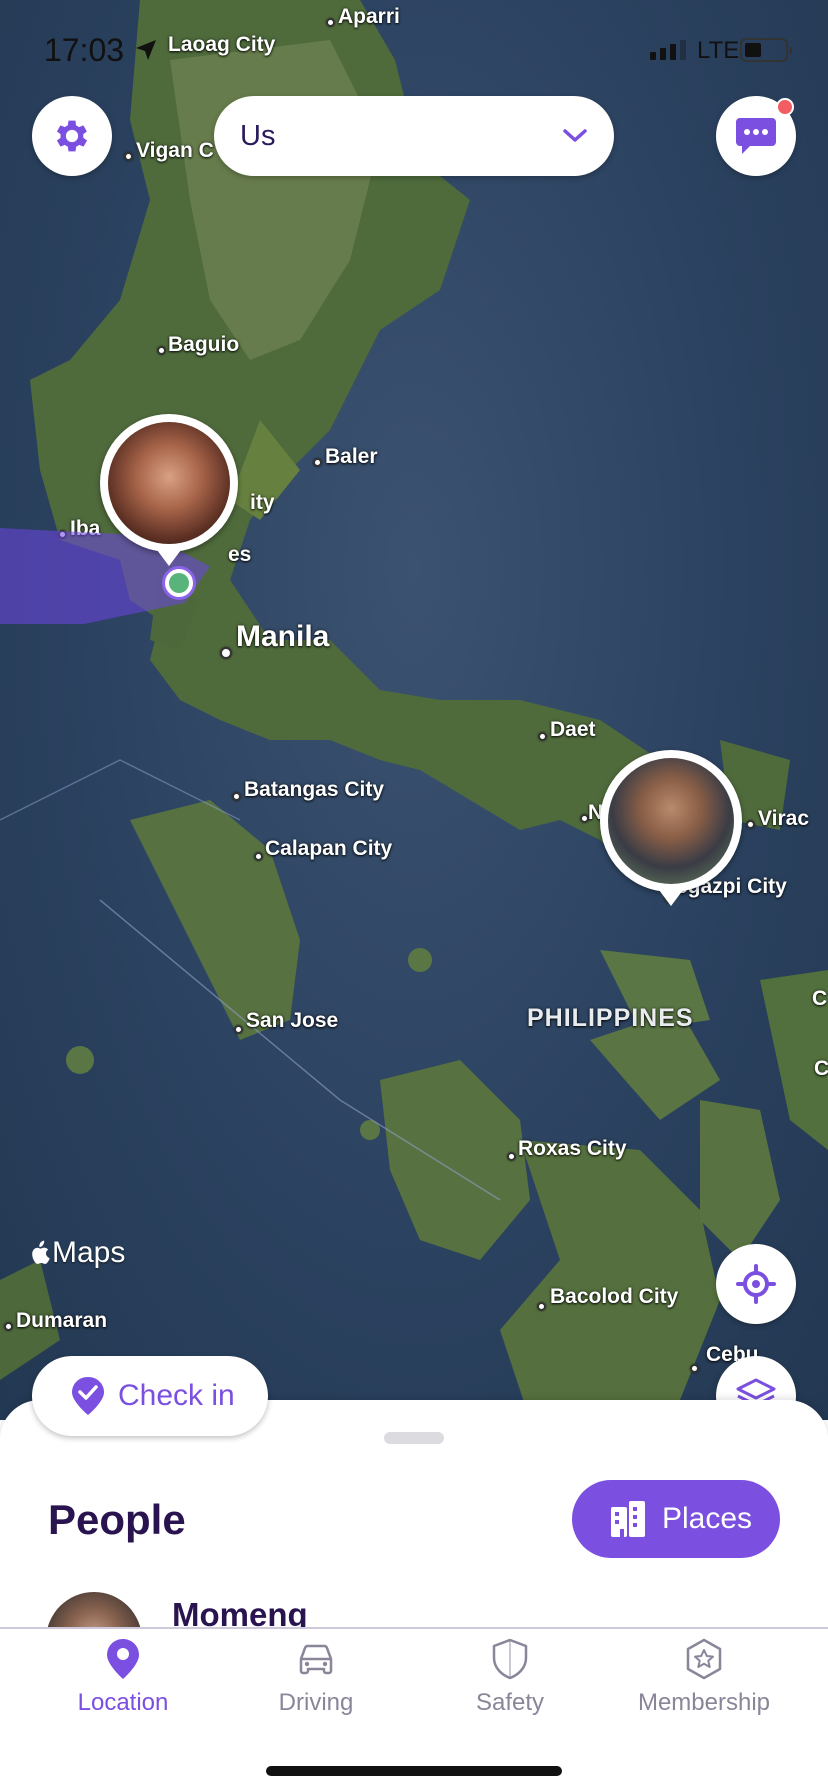 The width and height of the screenshot is (828, 1792). What do you see at coordinates (610, 1018) in the screenshot?
I see `place-label-philippines: PHILIPPINES` at bounding box center [610, 1018].